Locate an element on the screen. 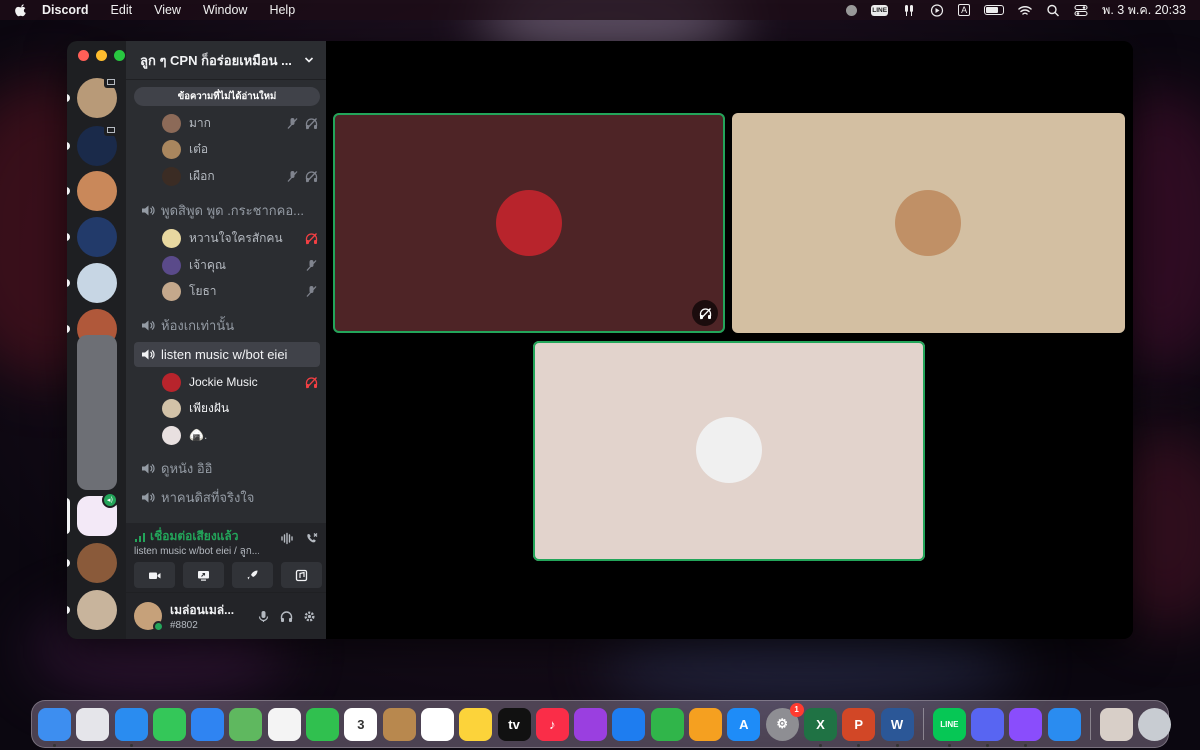 The image size is (1200, 750). search-icon is located at coordinates (1053, 10).